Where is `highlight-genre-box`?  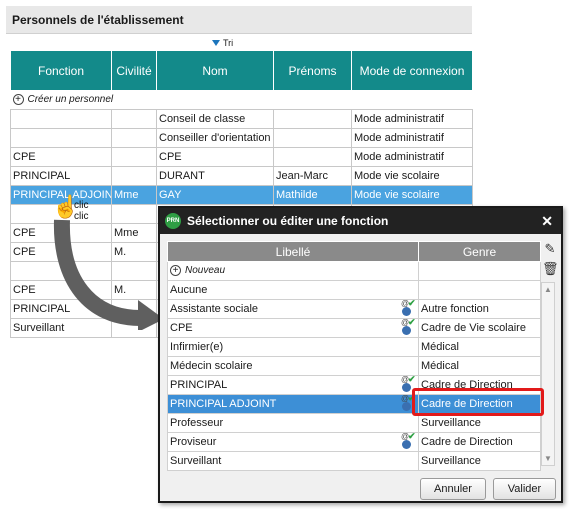 highlight-genre-box is located at coordinates (478, 402).